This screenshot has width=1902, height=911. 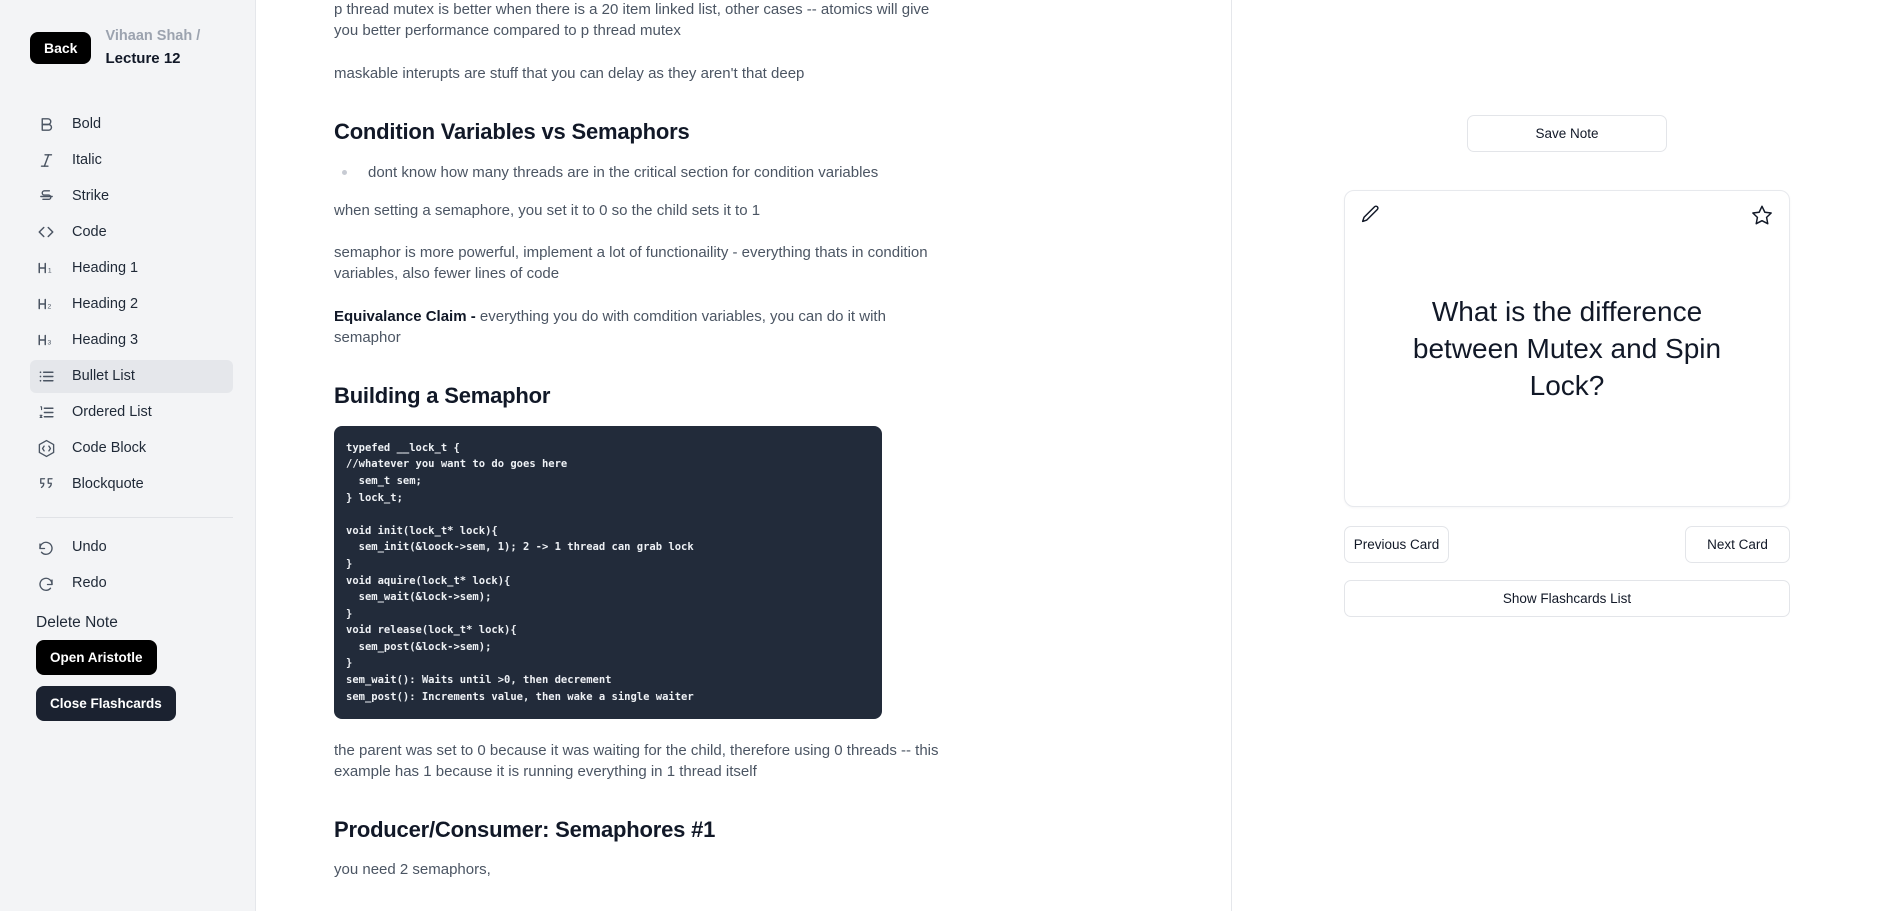 What do you see at coordinates (131, 160) in the screenshot?
I see `tool-italic: Italic` at bounding box center [131, 160].